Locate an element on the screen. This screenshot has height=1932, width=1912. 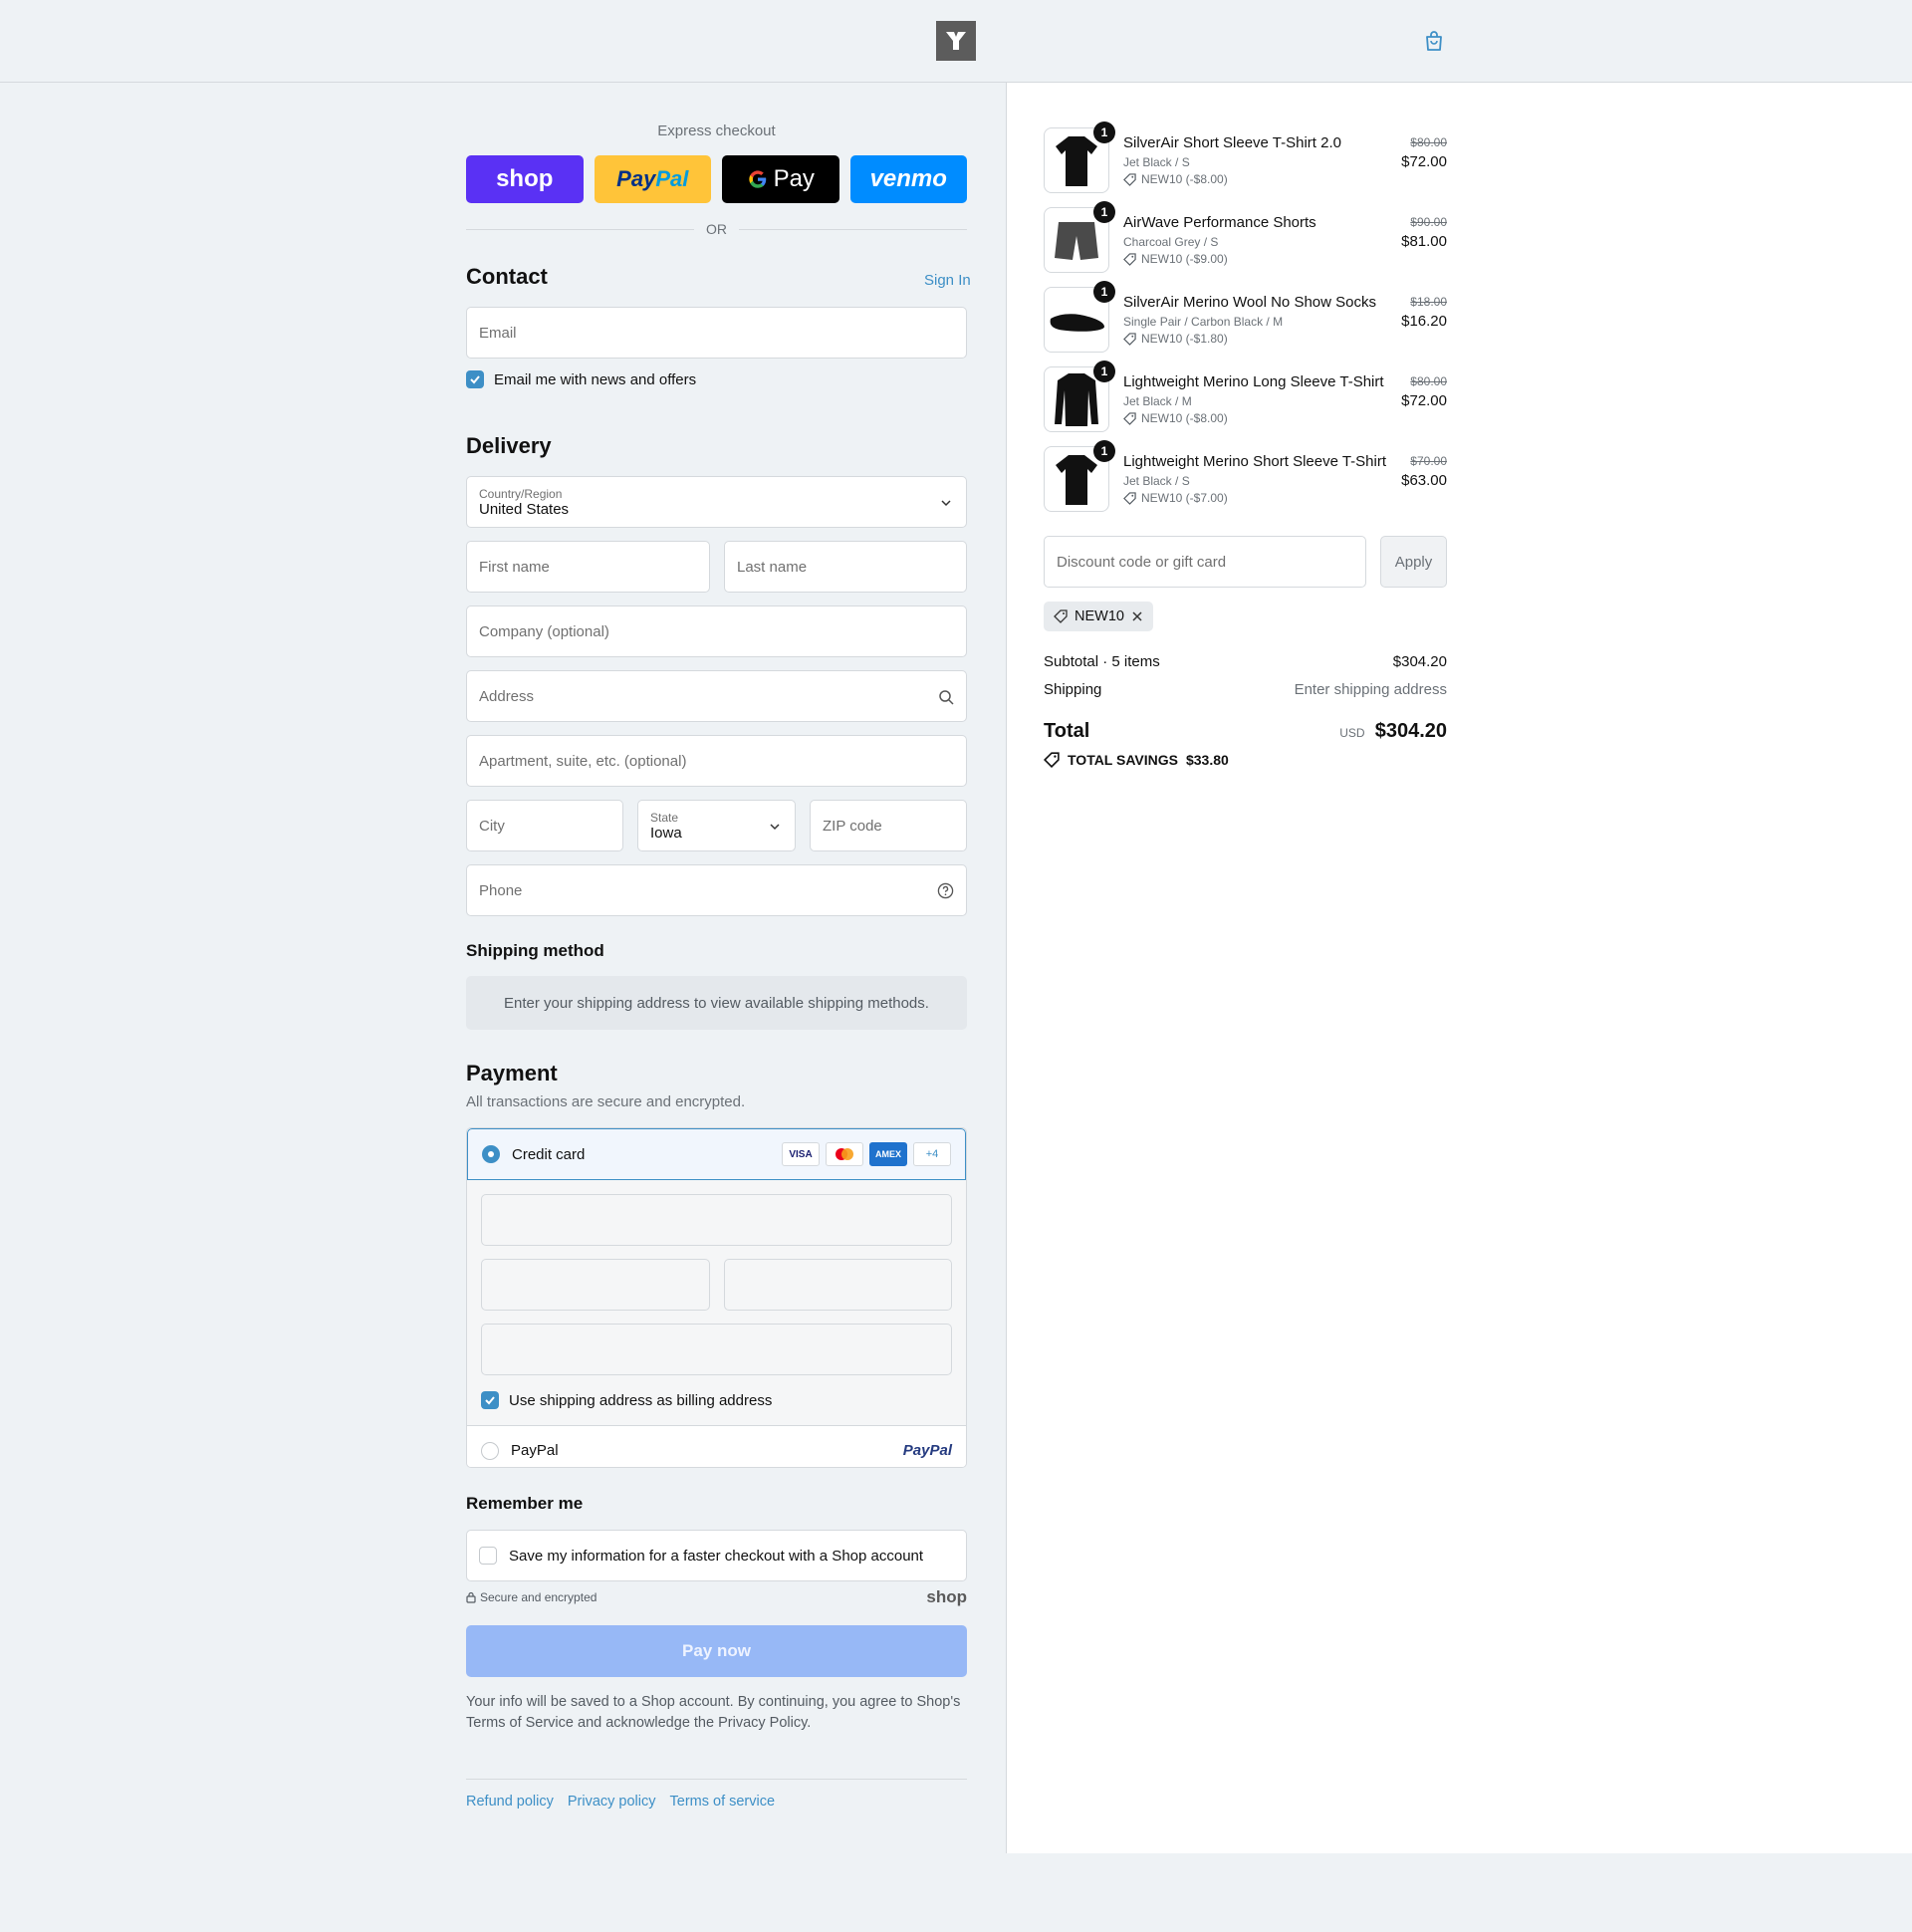
paypal-radio is located at coordinates (490, 1451).